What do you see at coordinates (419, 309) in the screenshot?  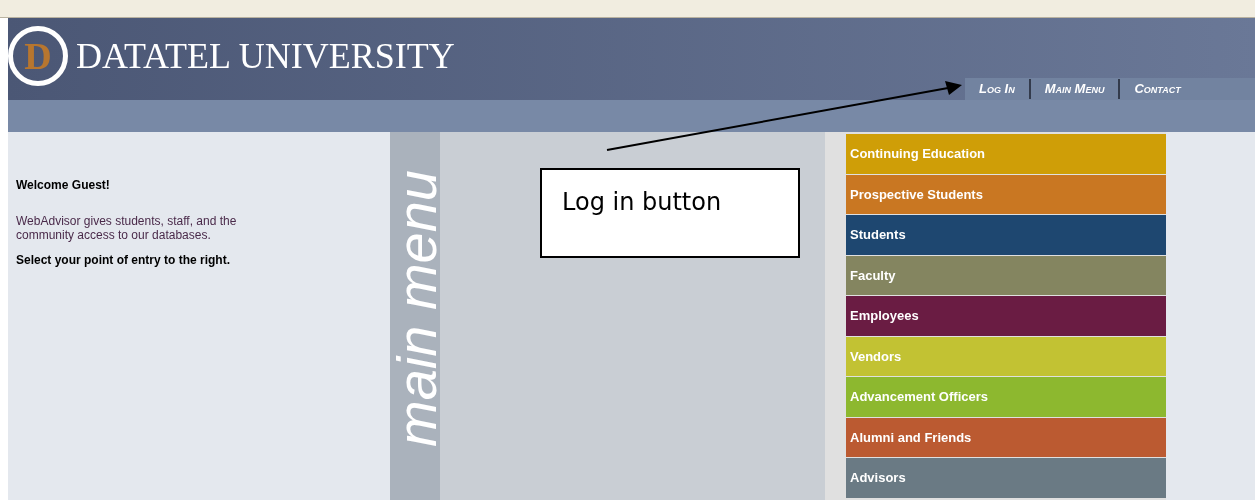 I see `vertical-watermark-text: main menu` at bounding box center [419, 309].